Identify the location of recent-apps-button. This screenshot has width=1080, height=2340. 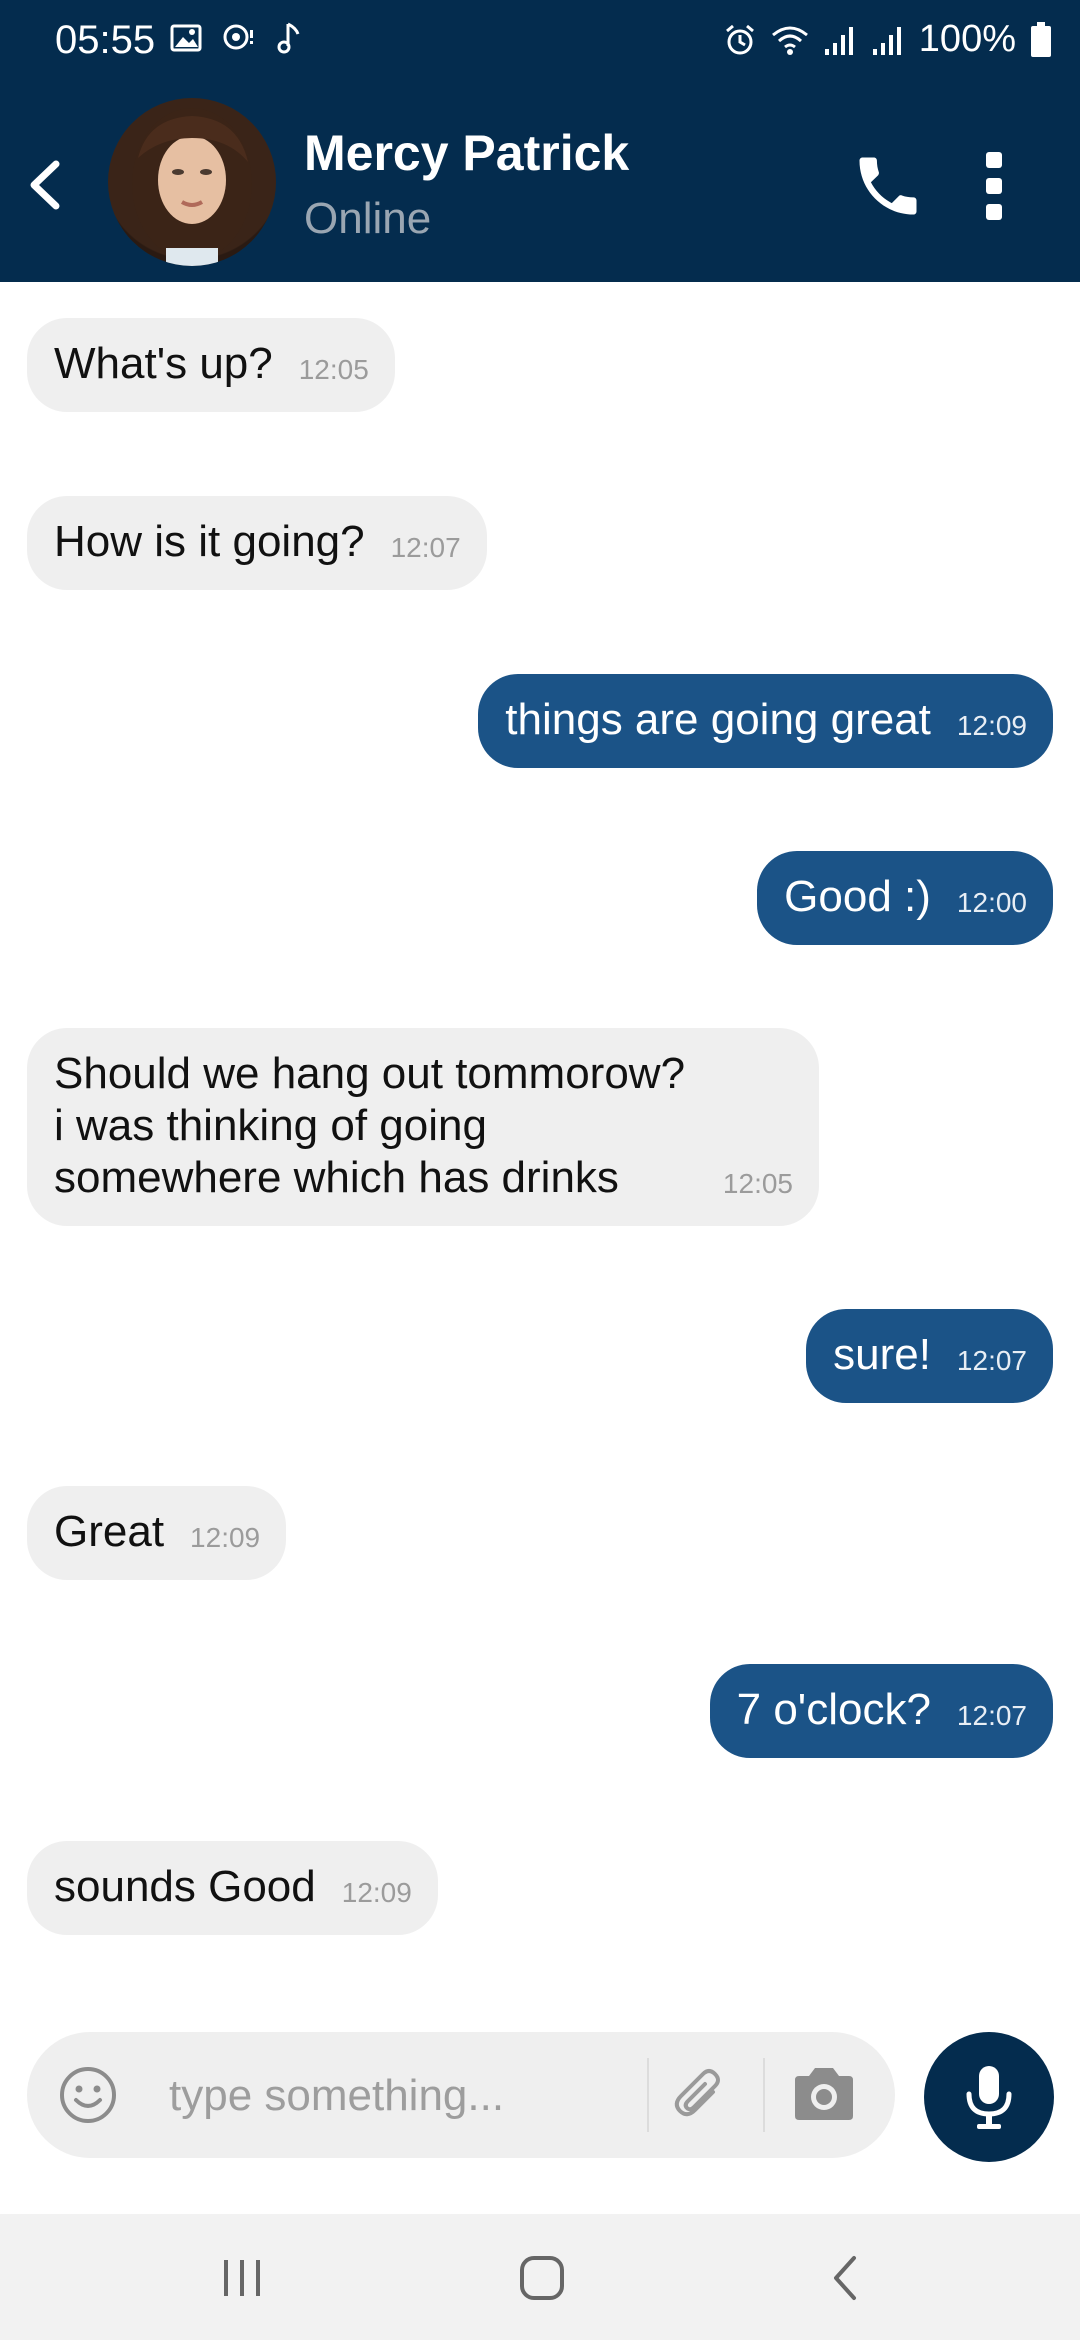
(242, 2278).